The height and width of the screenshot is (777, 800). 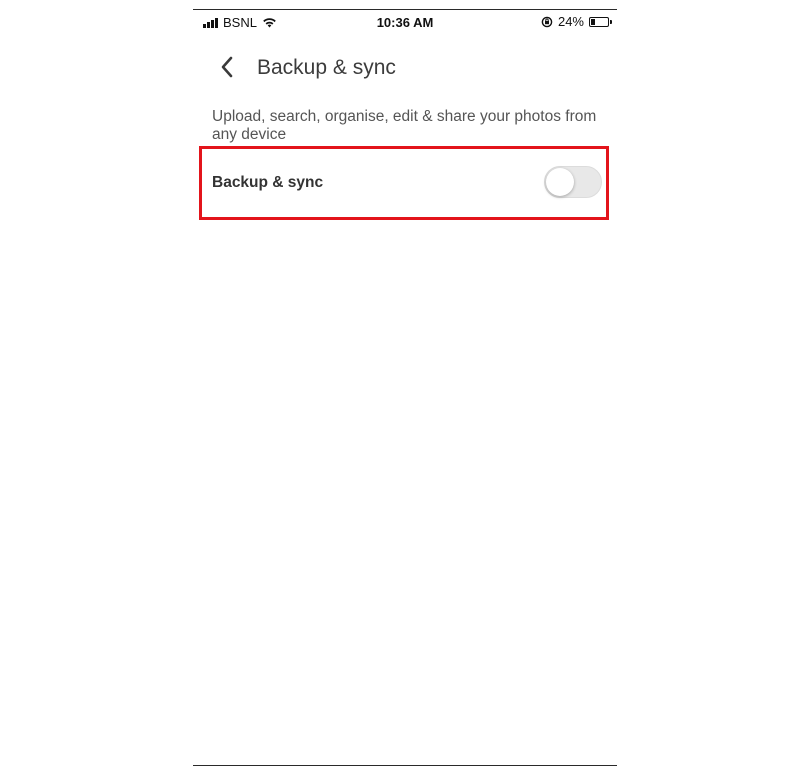 I want to click on backup-sync-toggle, so click(x=573, y=182).